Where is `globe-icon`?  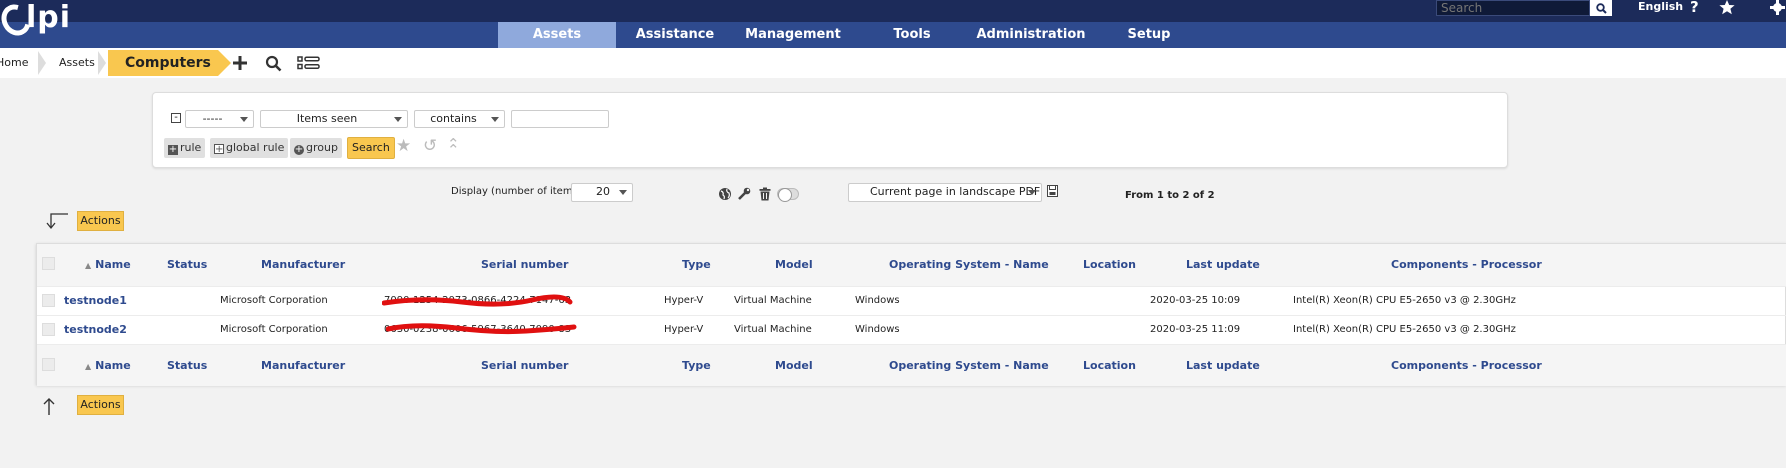 globe-icon is located at coordinates (725, 194).